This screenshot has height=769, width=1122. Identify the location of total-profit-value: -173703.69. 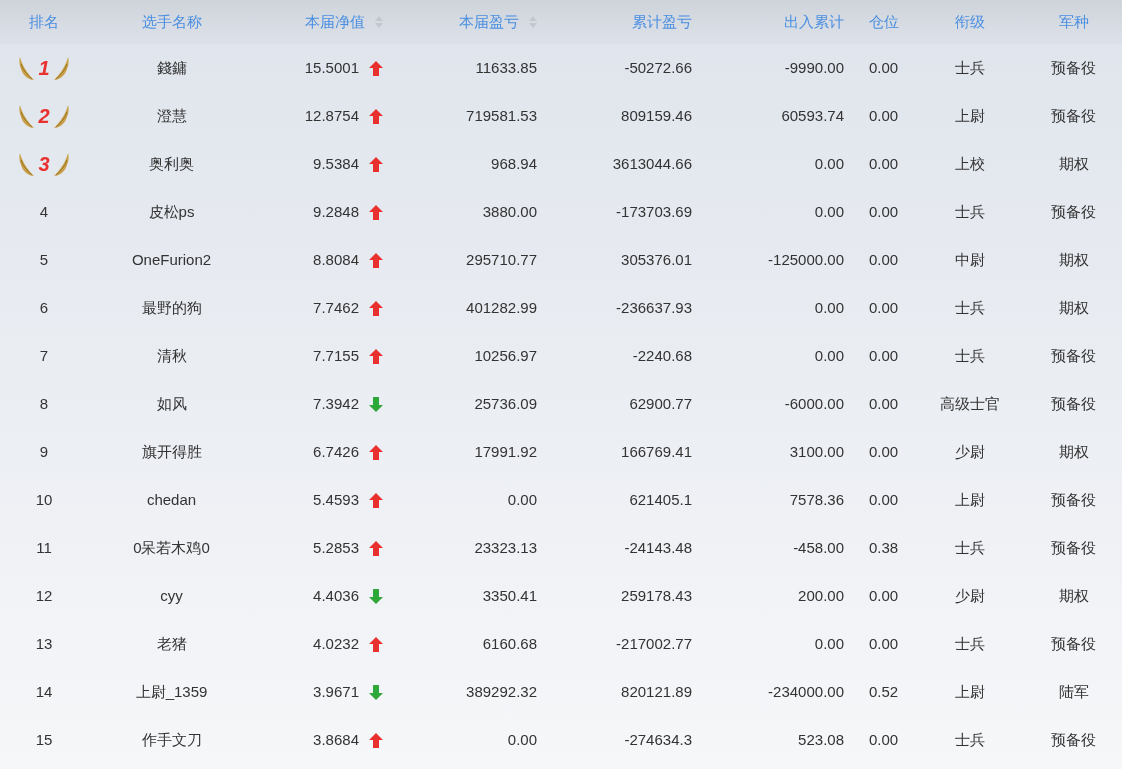
(654, 211).